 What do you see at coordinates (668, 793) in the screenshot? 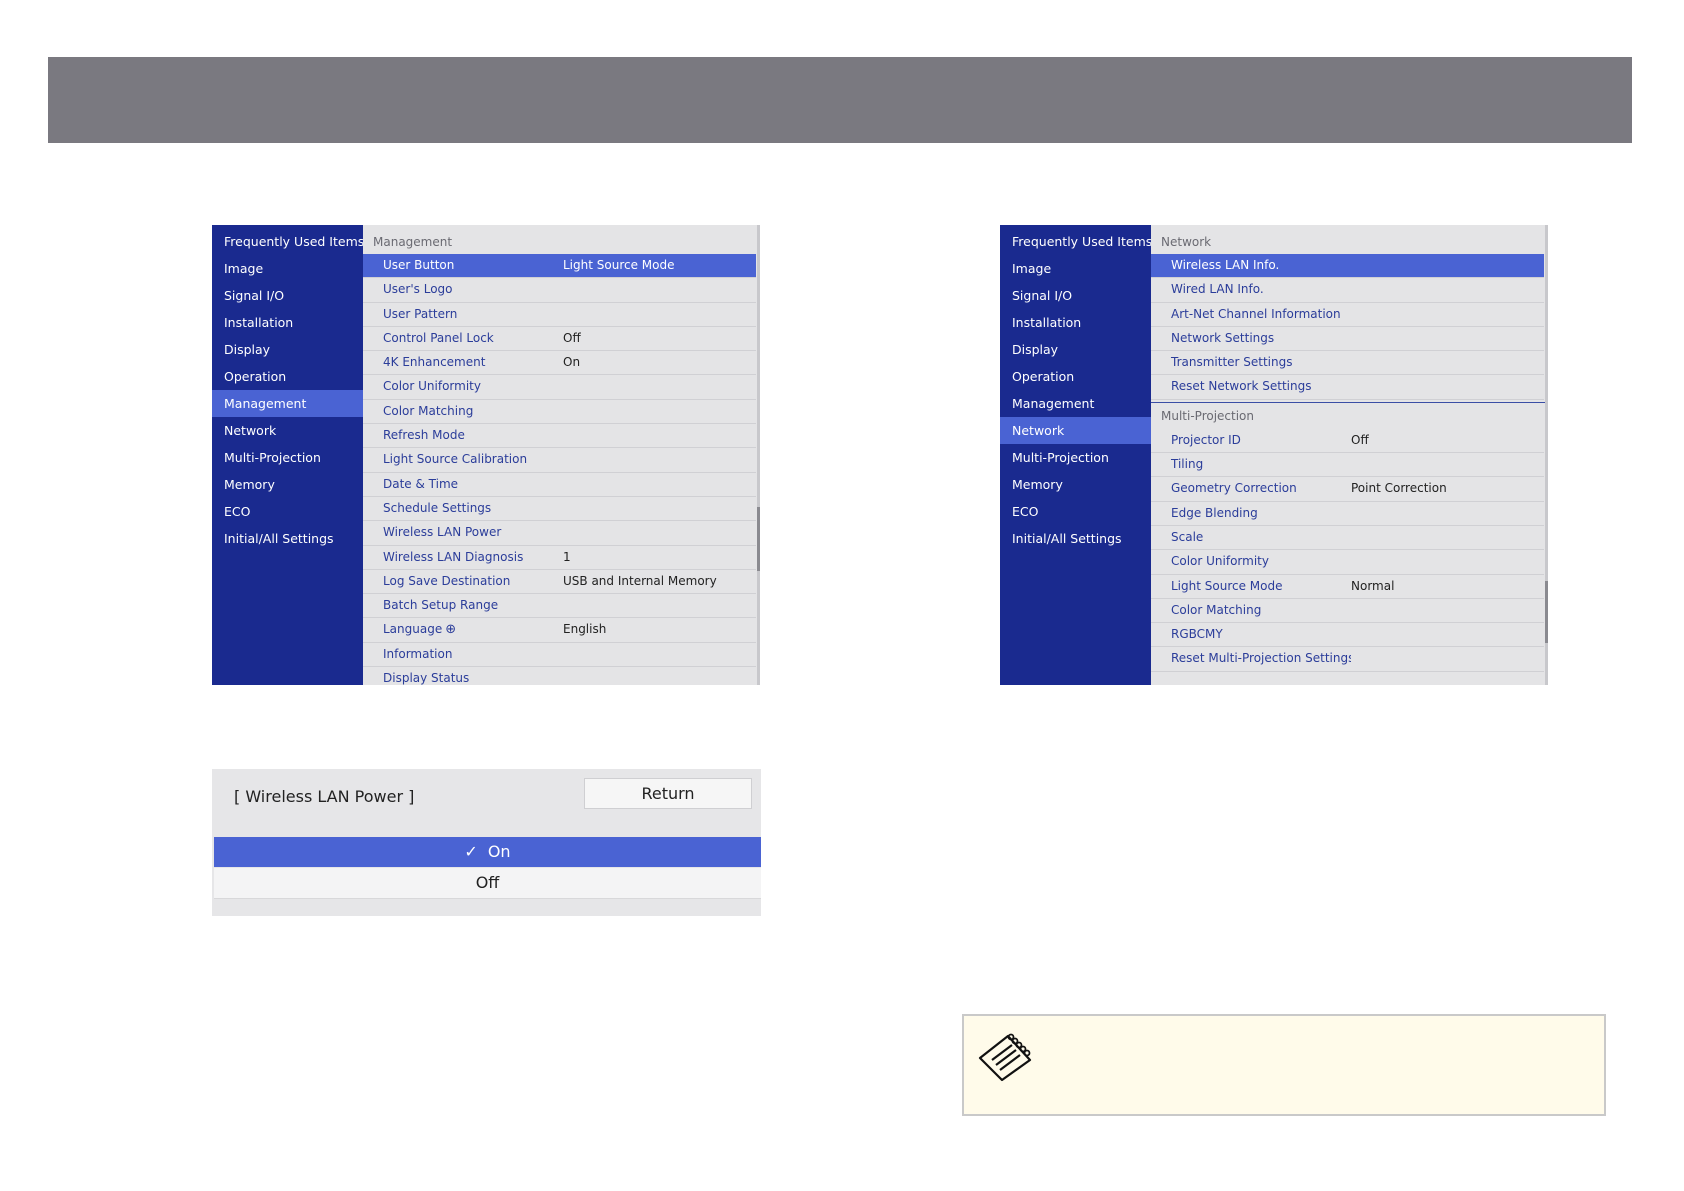
I see `return-button: Return` at bounding box center [668, 793].